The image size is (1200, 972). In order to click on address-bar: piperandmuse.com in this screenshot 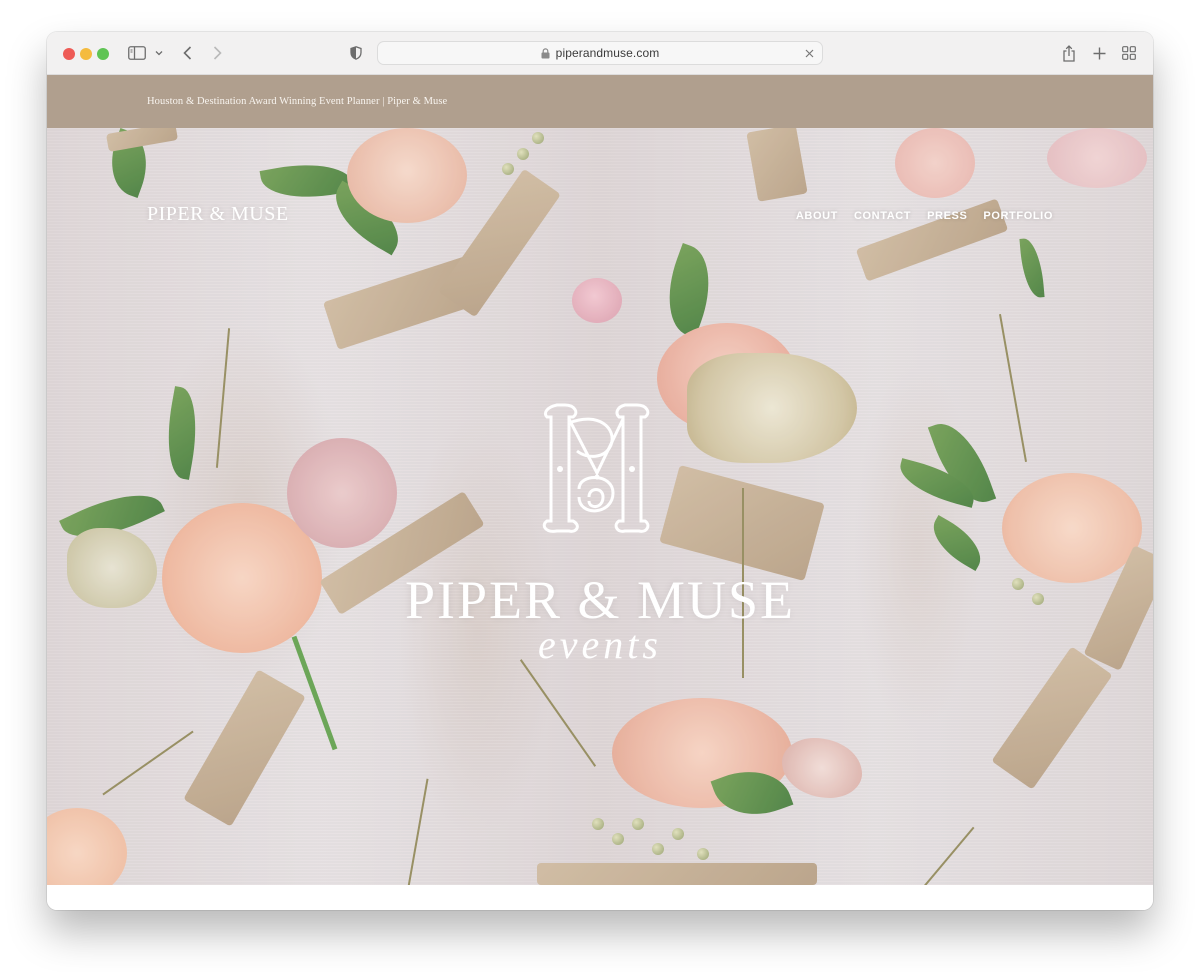, I will do `click(600, 53)`.